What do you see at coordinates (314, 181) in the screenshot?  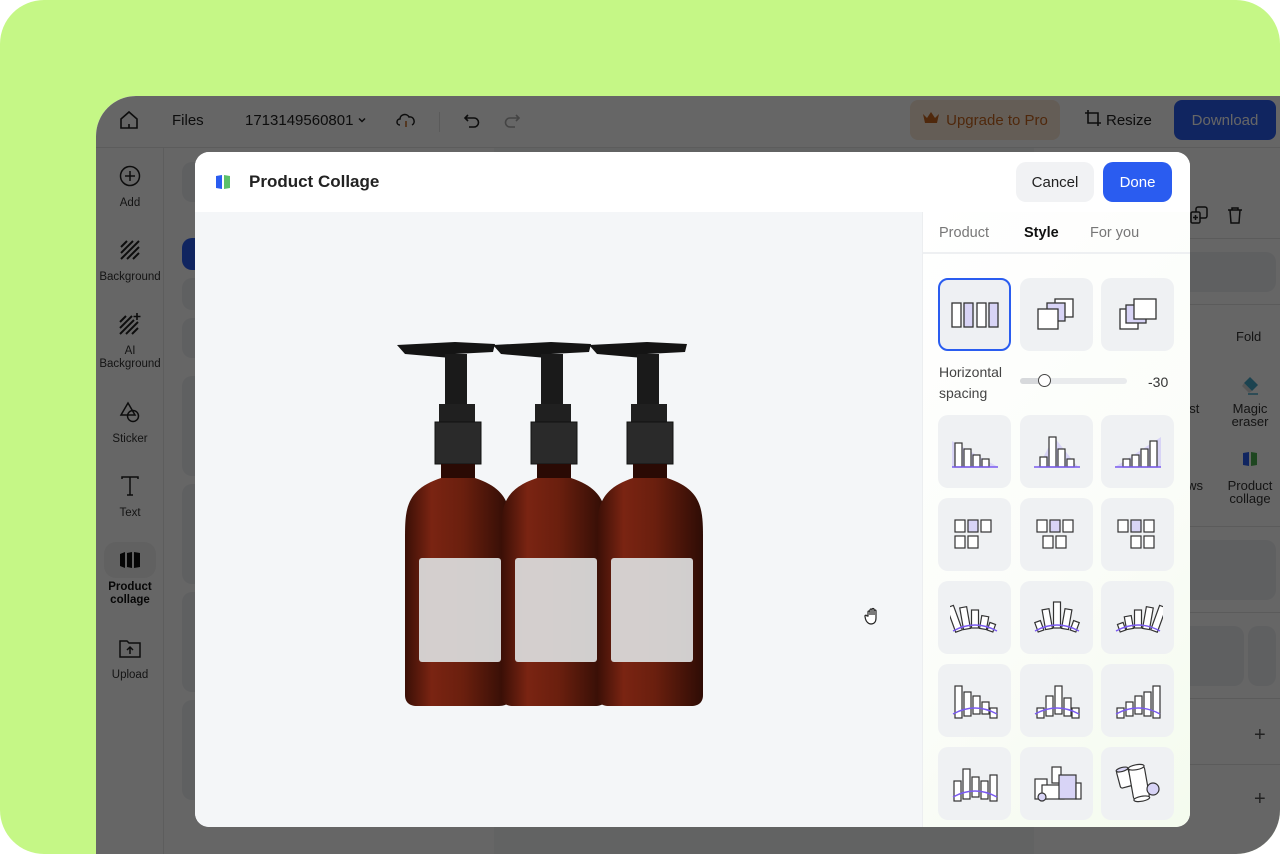 I see `modal-title: Product Collage` at bounding box center [314, 181].